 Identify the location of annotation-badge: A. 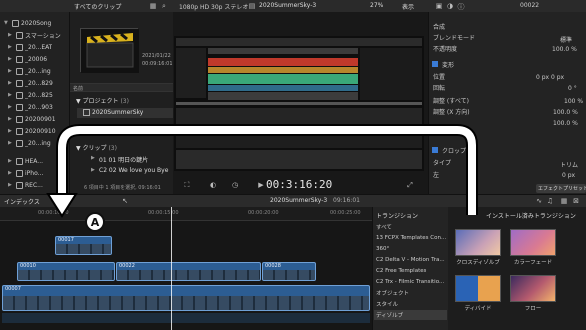
(95, 222).